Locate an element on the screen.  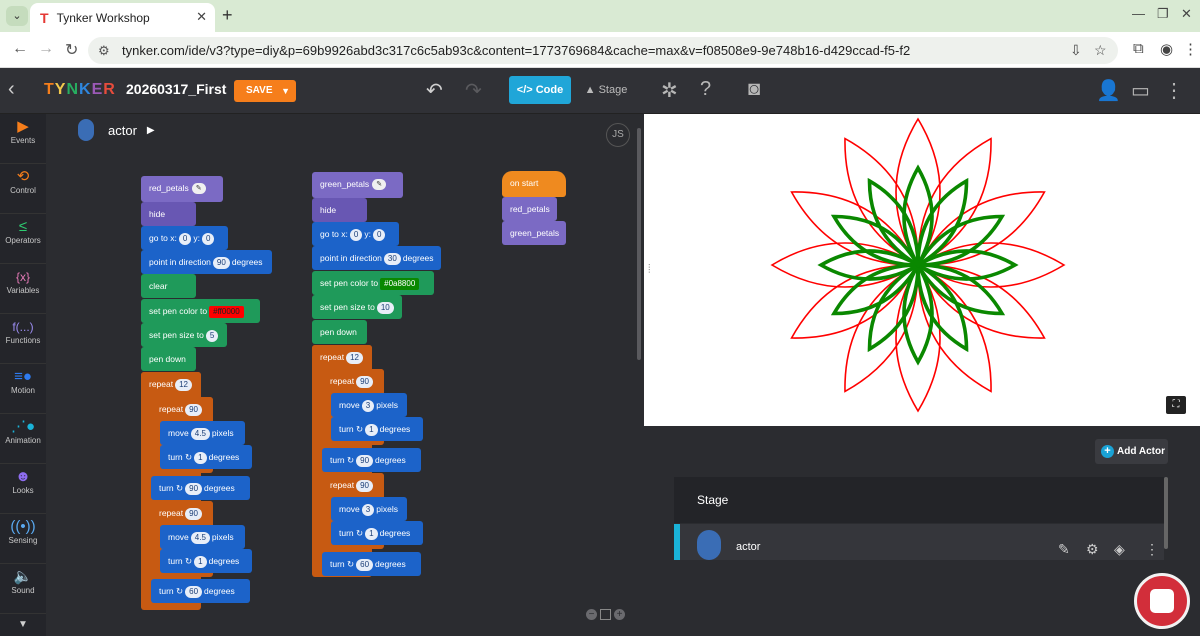
zoom-reset-icon is located at coordinates (605, 614).